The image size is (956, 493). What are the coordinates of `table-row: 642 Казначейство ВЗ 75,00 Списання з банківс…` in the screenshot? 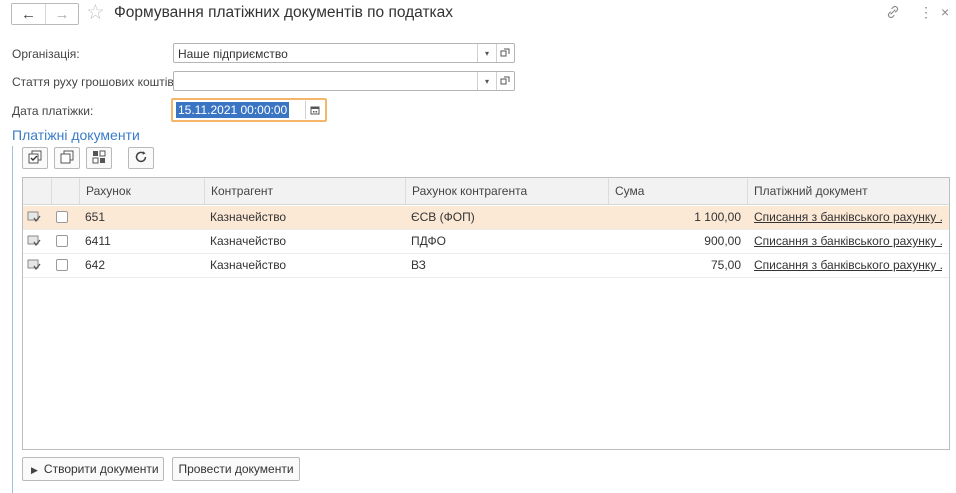 It's located at (486, 266).